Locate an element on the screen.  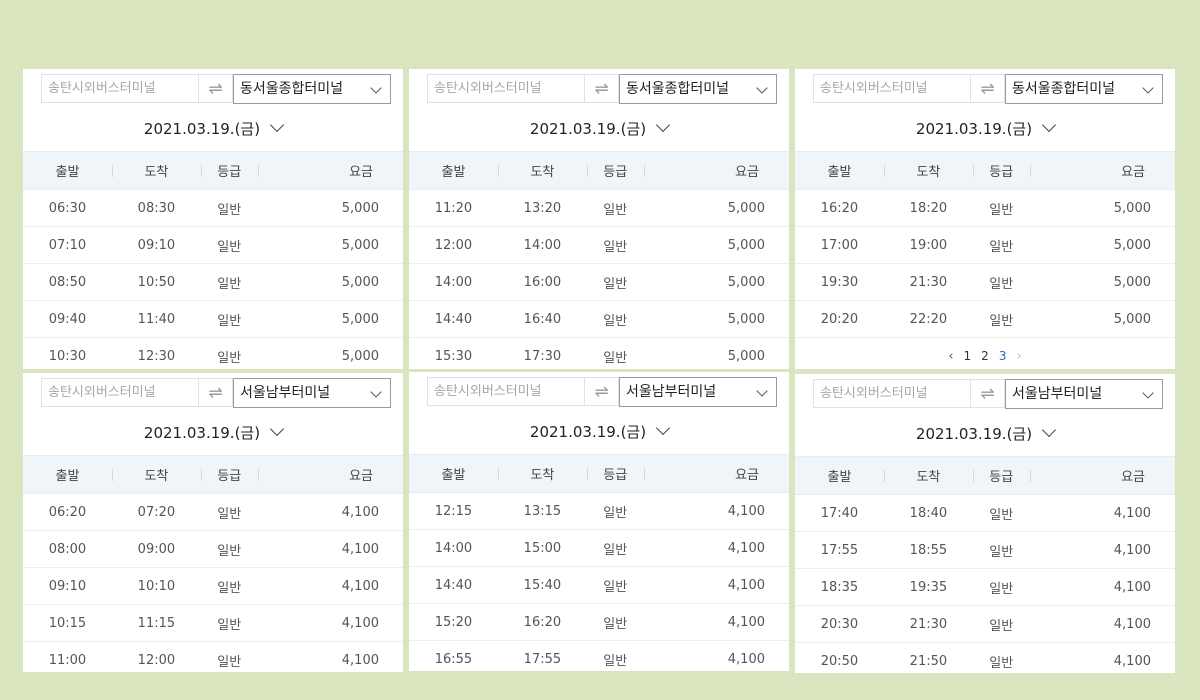
date-label: 2021.03.19.(금) is located at coordinates (974, 434).